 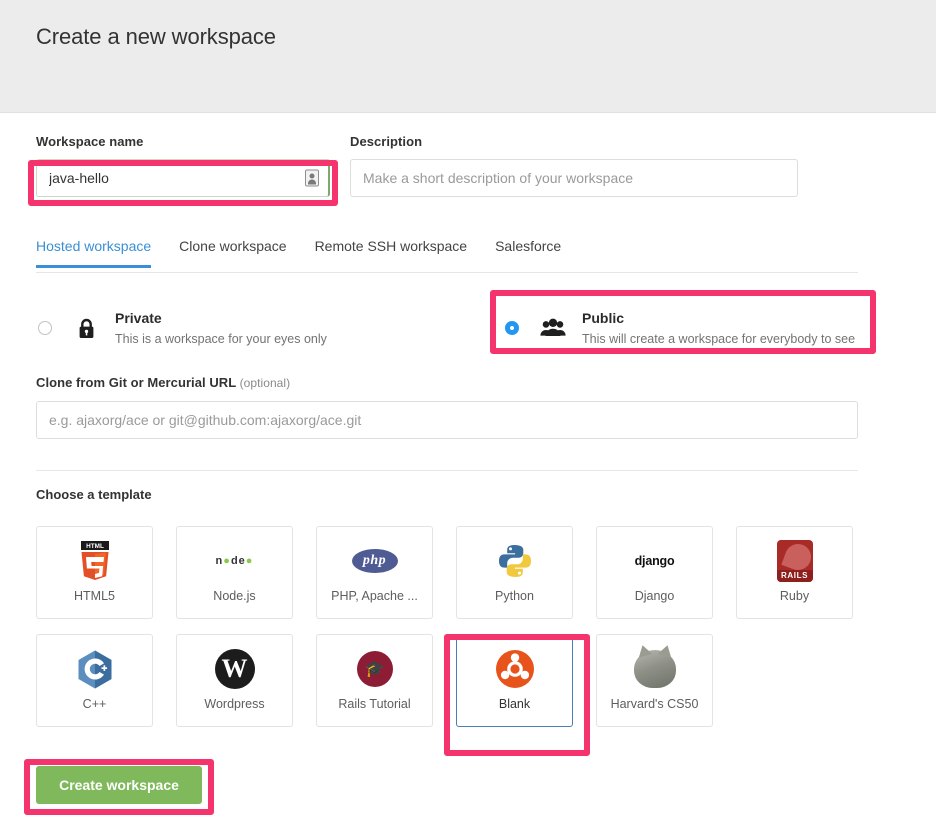 What do you see at coordinates (45, 328) in the screenshot?
I see `radio-private` at bounding box center [45, 328].